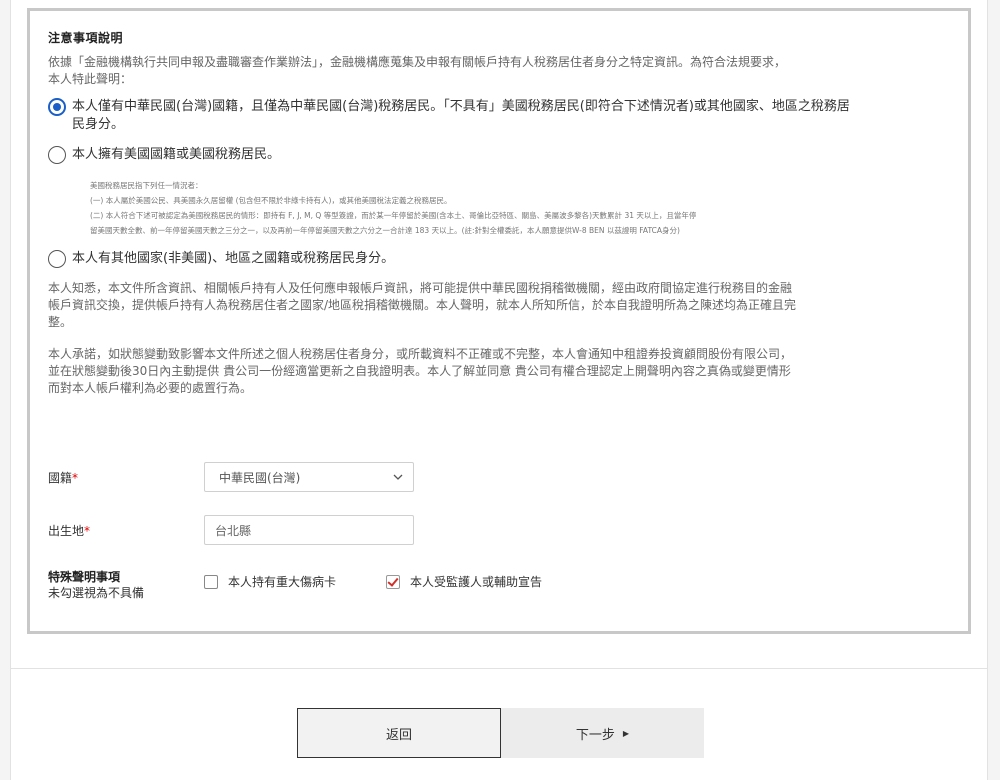 This screenshot has height=780, width=1000. Describe the element at coordinates (211, 581) in the screenshot. I see `major-illness-checkbox` at that location.